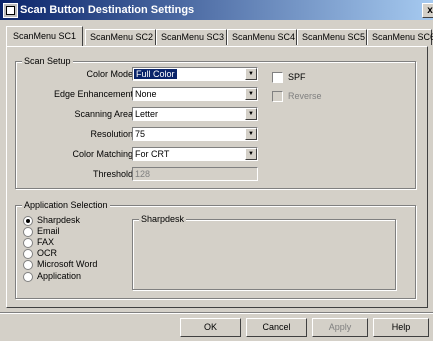  I want to click on scanning-area-select: Letter ▼, so click(195, 114).